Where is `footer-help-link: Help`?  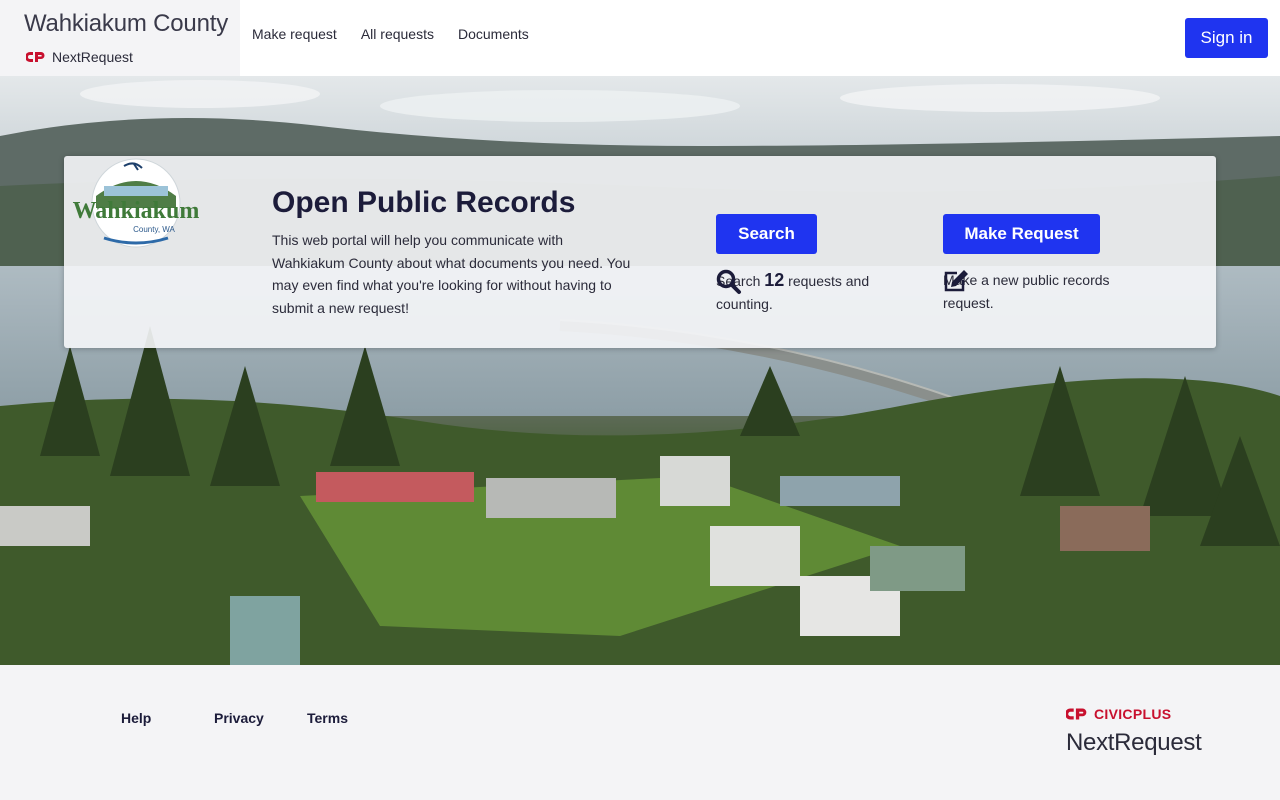 footer-help-link: Help is located at coordinates (167, 718).